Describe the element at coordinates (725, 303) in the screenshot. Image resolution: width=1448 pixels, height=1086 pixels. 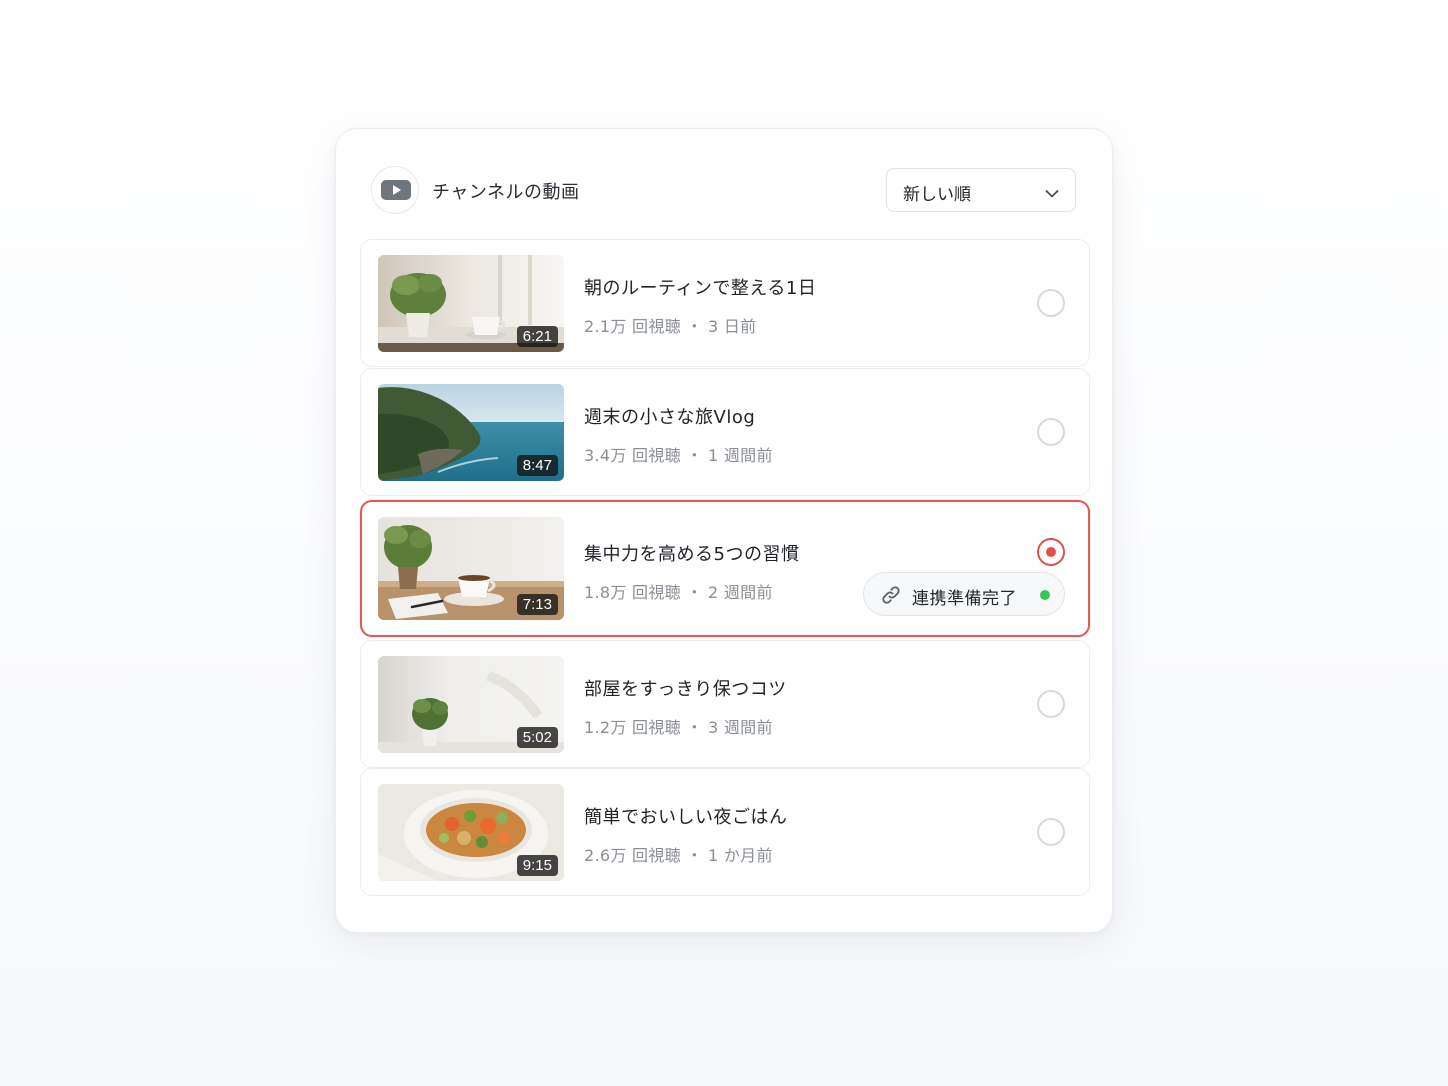
I see `video-row: 6:21 朝のルーティンで整える1日 2.1万 回視聴 ・ 3 日前` at that location.